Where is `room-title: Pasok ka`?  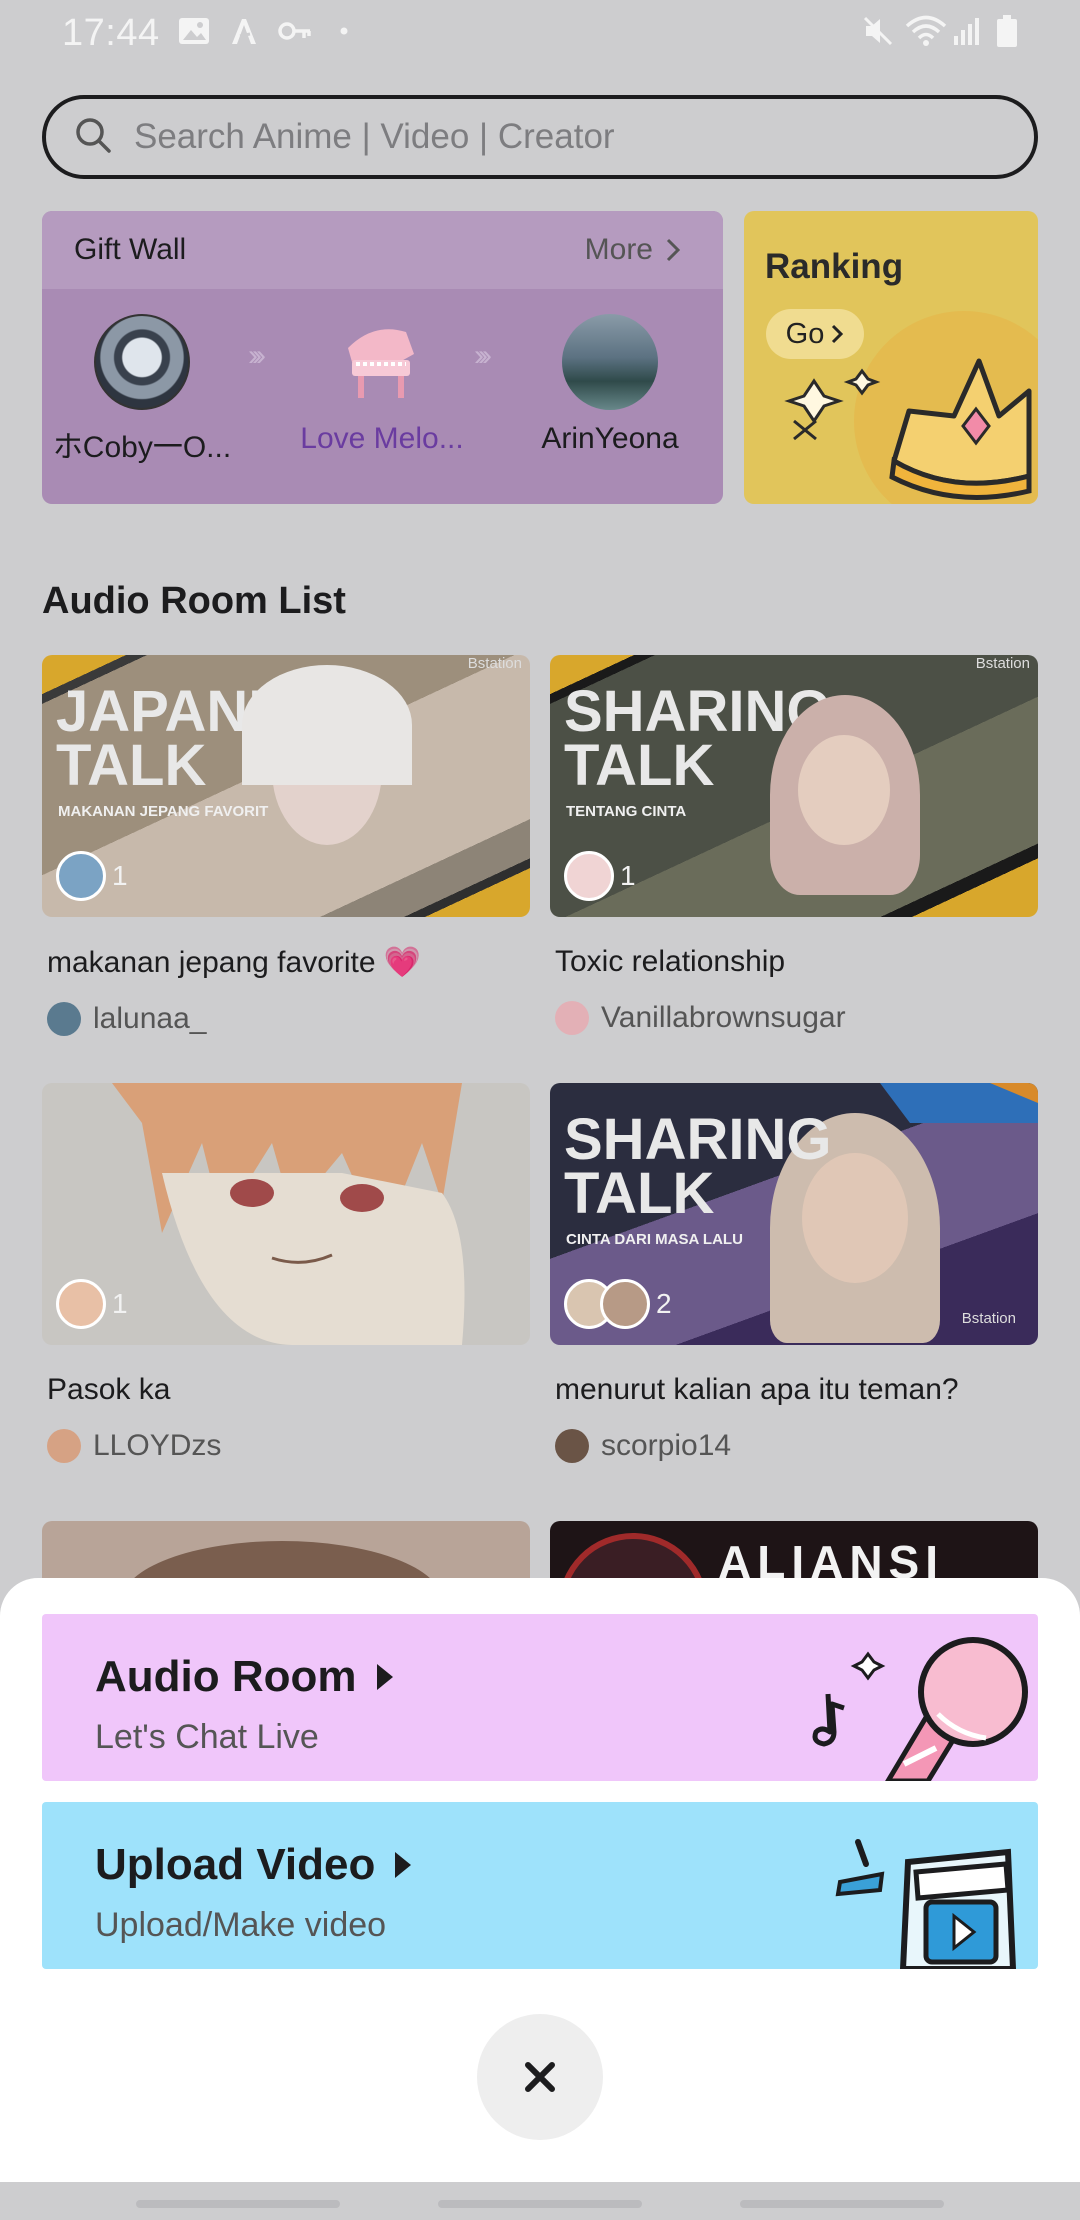 room-title: Pasok ka is located at coordinates (109, 1389).